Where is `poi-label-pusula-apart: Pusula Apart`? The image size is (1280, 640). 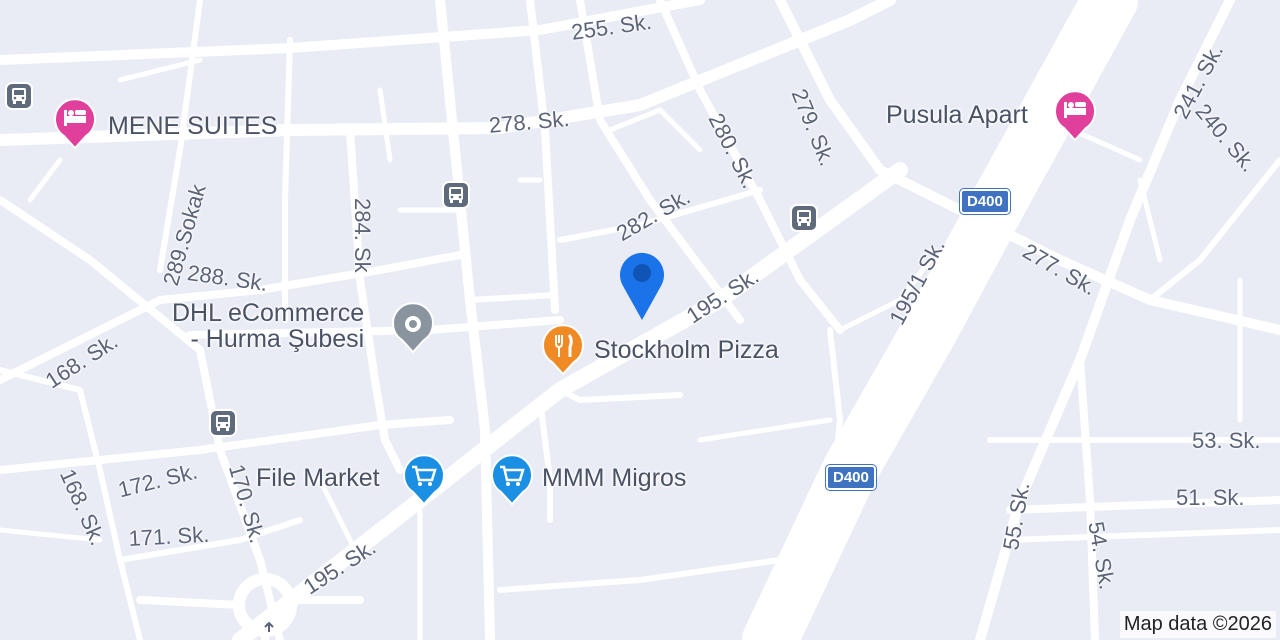 poi-label-pusula-apart: Pusula Apart is located at coordinates (957, 115).